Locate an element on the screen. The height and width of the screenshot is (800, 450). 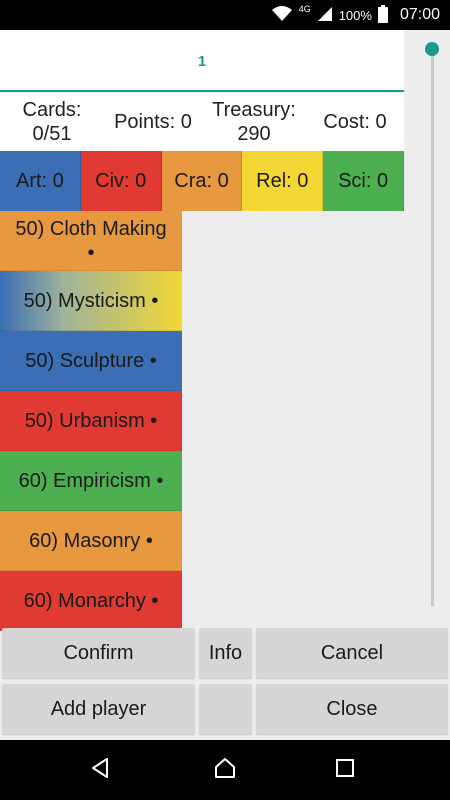
home-icon is located at coordinates (225, 770).